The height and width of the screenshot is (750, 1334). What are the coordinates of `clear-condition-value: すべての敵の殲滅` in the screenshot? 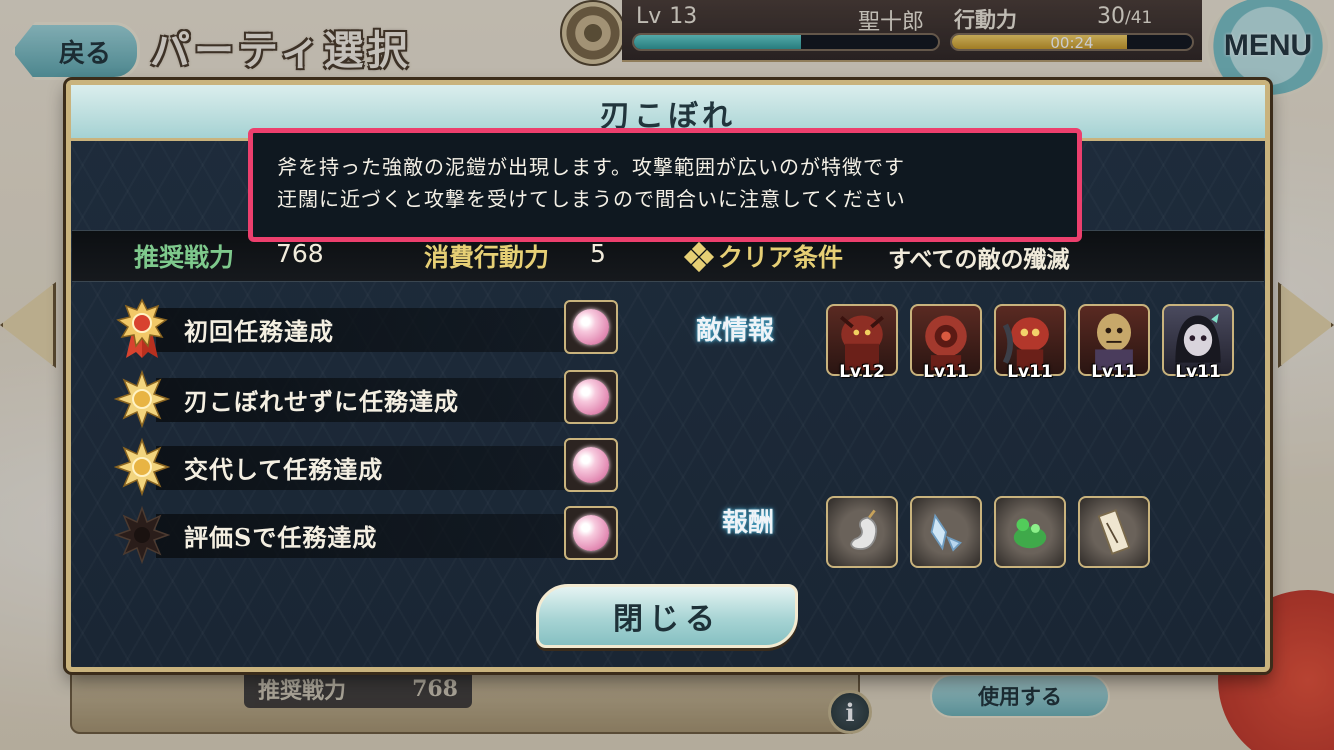 It's located at (979, 259).